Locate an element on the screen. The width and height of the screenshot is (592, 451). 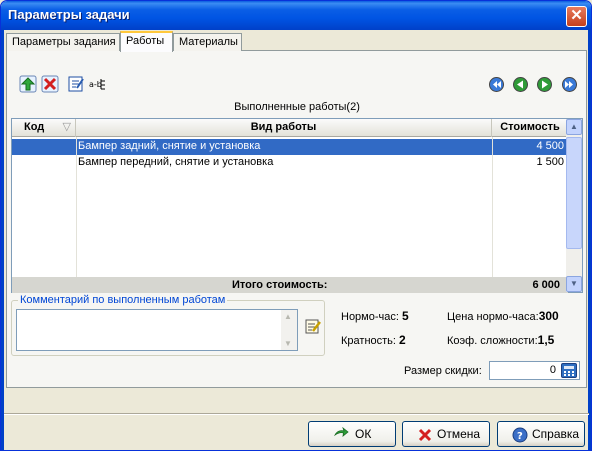
discount-label: Размер скидки: is located at coordinates (443, 371).